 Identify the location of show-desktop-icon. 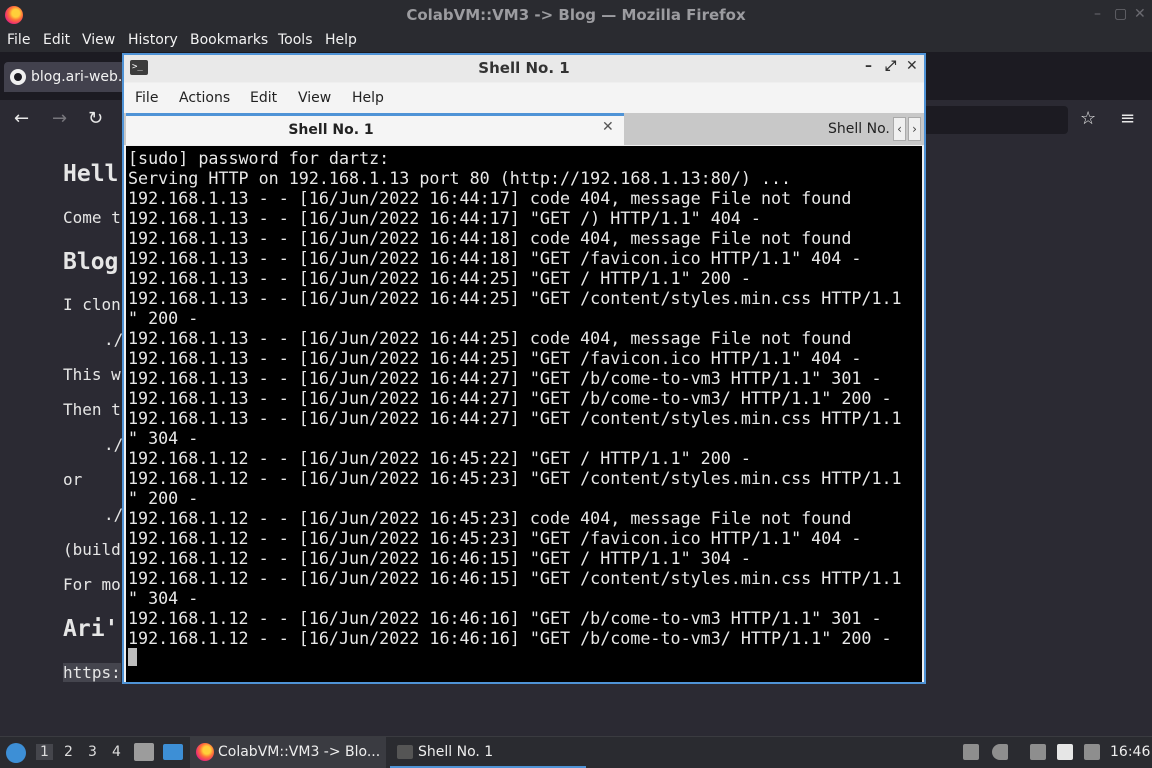
(173, 752).